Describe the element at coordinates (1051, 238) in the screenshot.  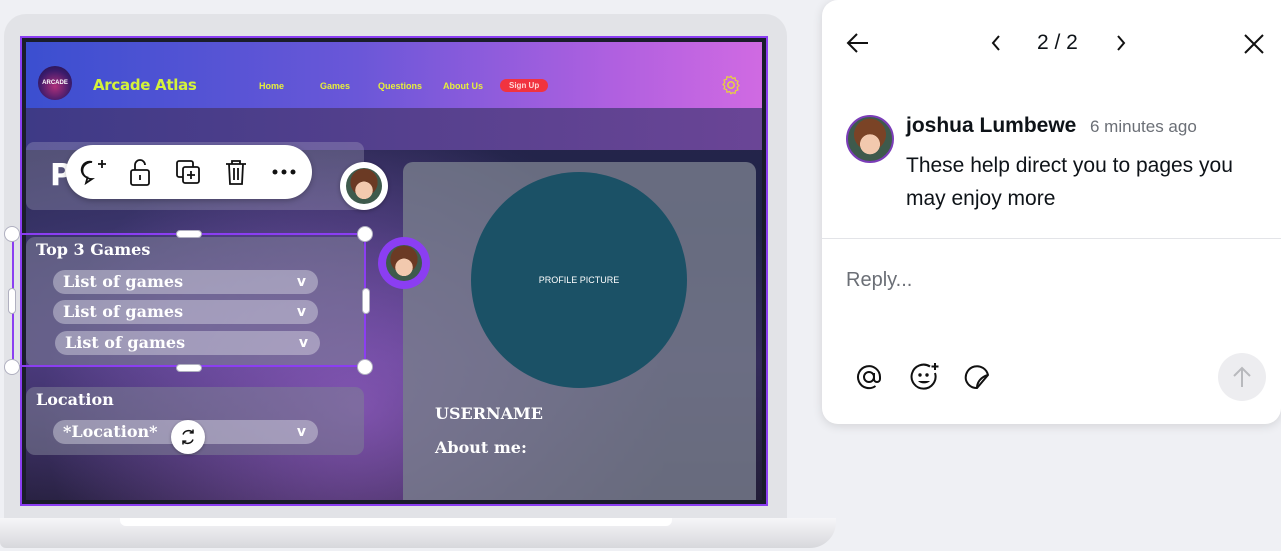
I see `divider` at that location.